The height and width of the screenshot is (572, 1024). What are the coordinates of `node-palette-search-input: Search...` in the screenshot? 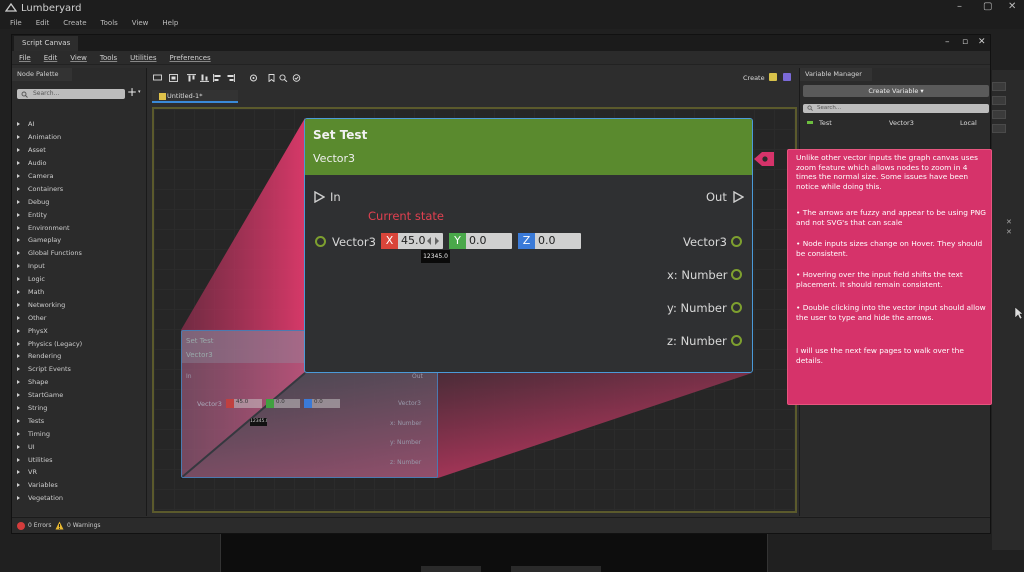 It's located at (71, 94).